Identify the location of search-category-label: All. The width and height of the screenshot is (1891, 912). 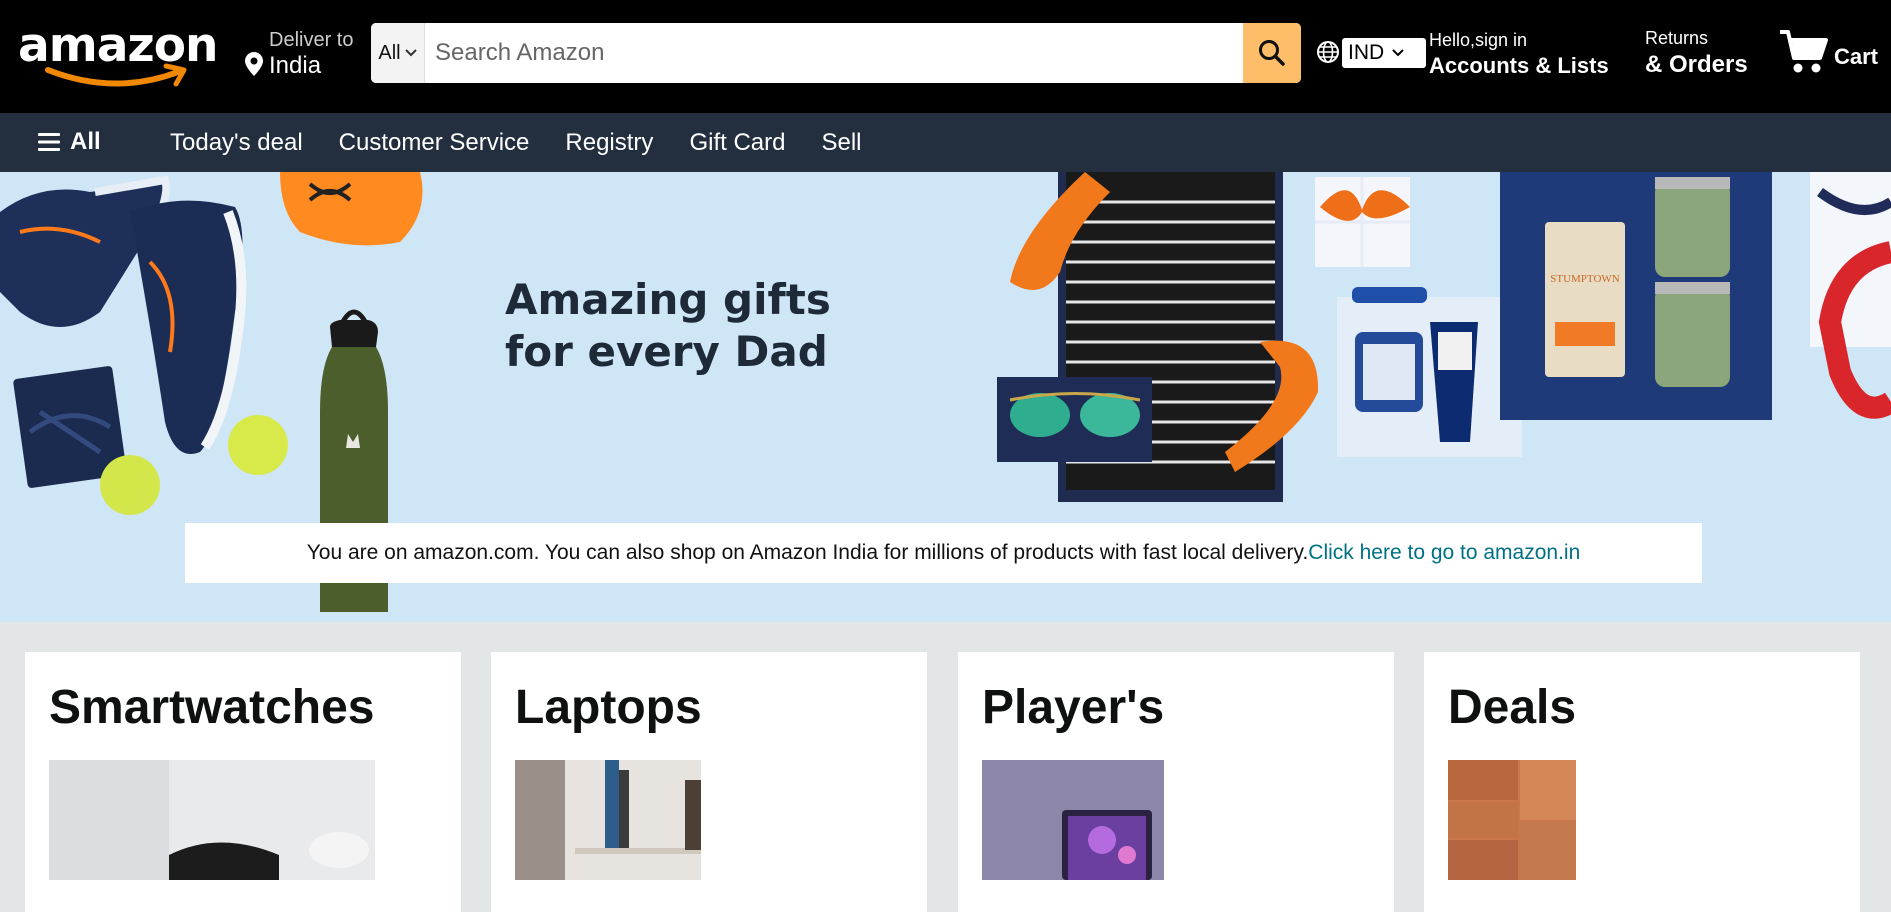
(389, 52).